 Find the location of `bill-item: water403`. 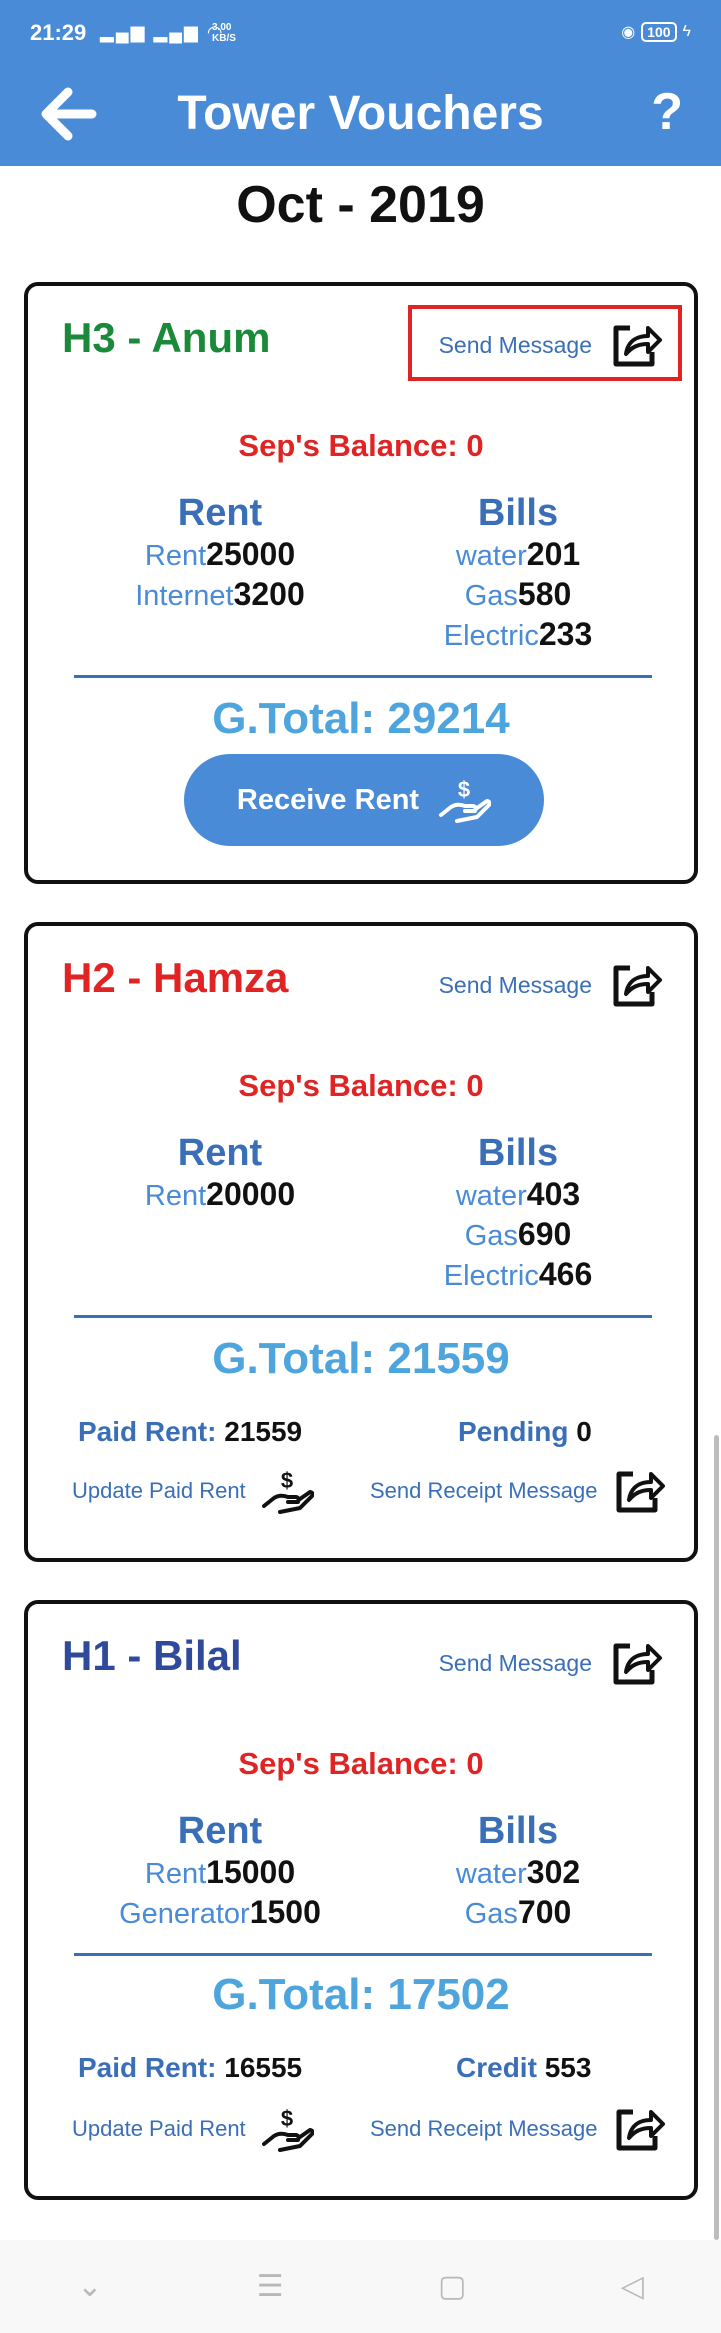

bill-item: water403 is located at coordinates (518, 1194).